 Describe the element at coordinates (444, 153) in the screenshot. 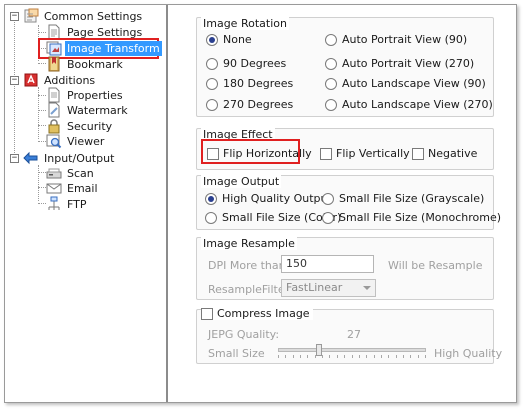

I see `negative-checkbox: Negative` at that location.